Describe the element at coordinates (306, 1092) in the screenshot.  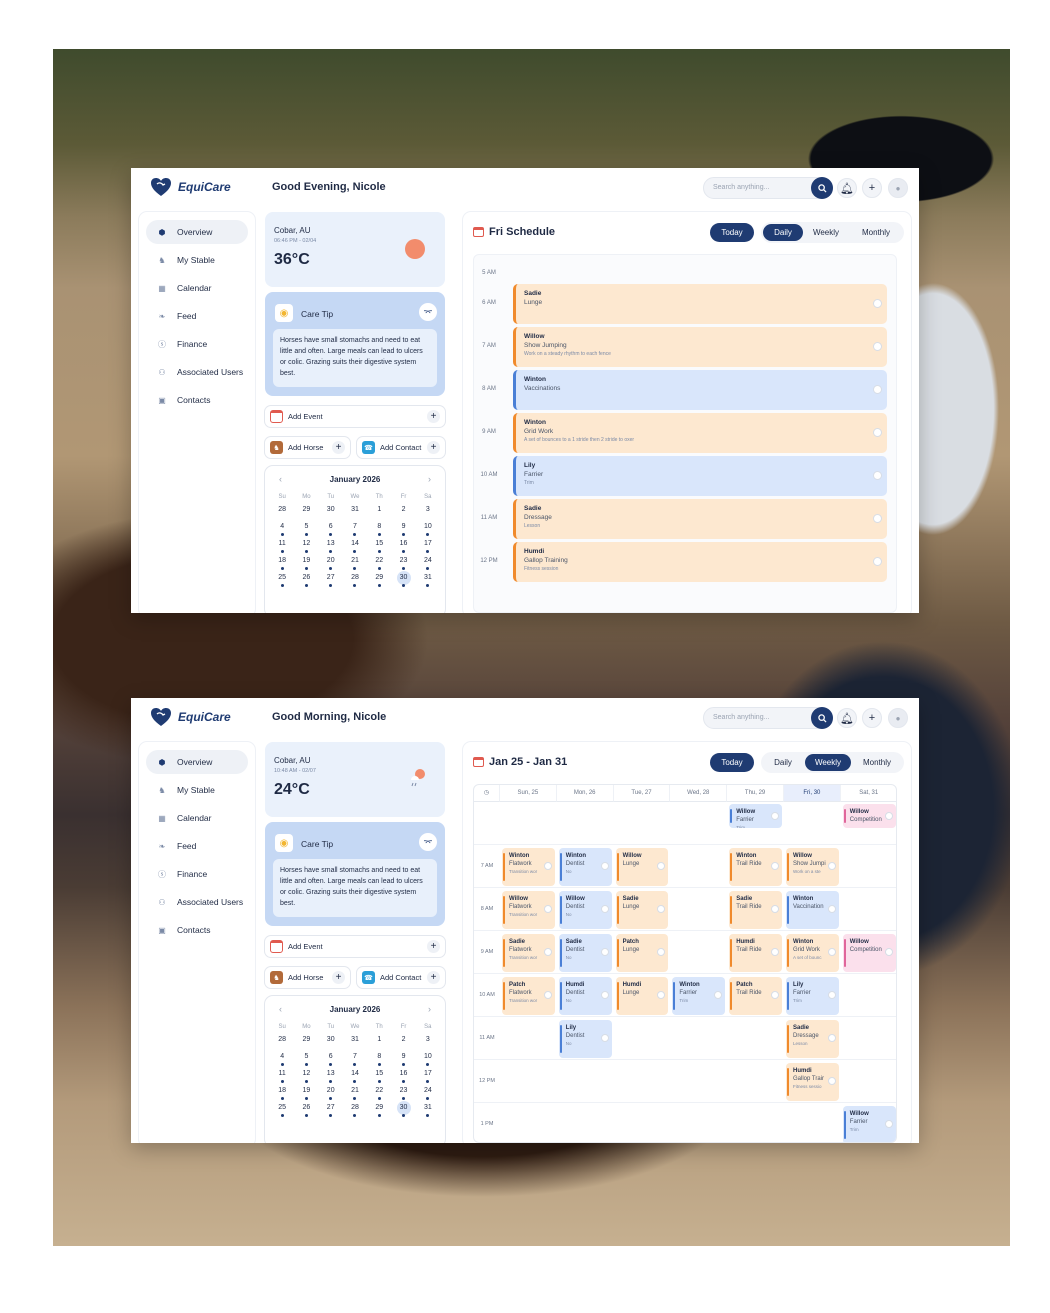
I see `calendar-day: 19` at that location.